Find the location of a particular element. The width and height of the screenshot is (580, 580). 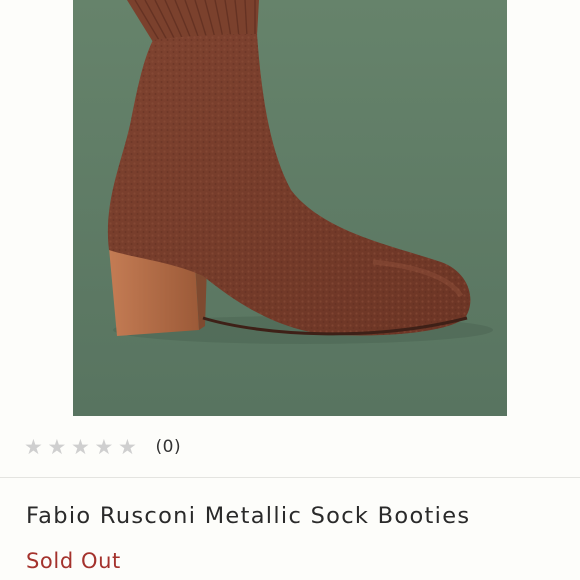

review-count: (0) is located at coordinates (169, 447).